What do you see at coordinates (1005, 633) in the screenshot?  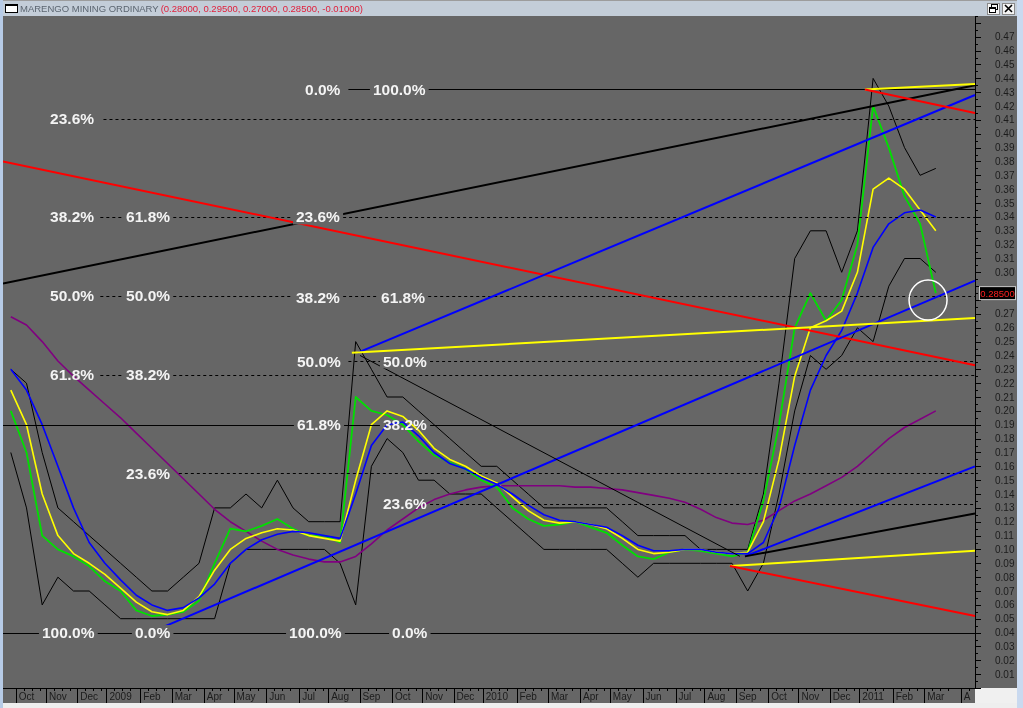 I see `y-axis-label: 0.04` at bounding box center [1005, 633].